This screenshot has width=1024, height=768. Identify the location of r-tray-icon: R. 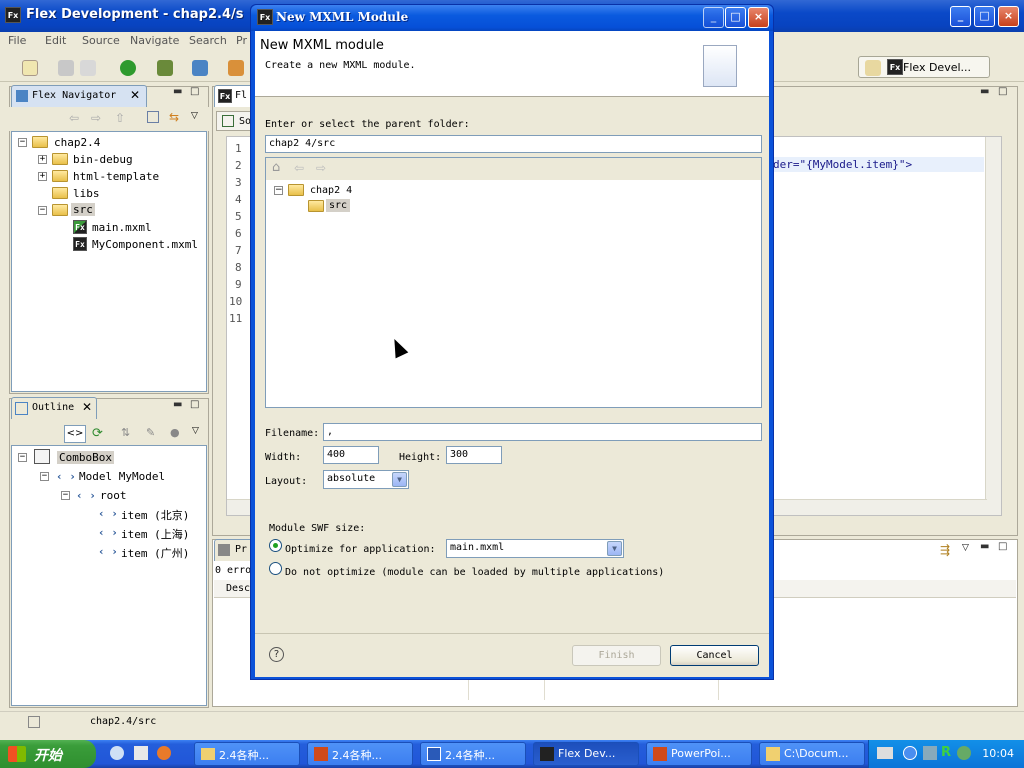
(946, 752).